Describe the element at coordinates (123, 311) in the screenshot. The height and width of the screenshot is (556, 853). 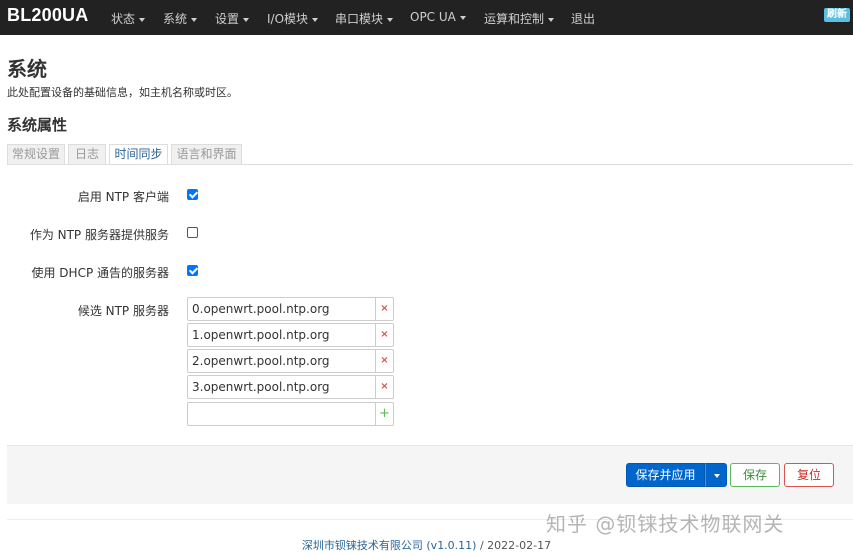
I see `candidate-ntp-servers-label: 候选 NTP 服务器` at that location.